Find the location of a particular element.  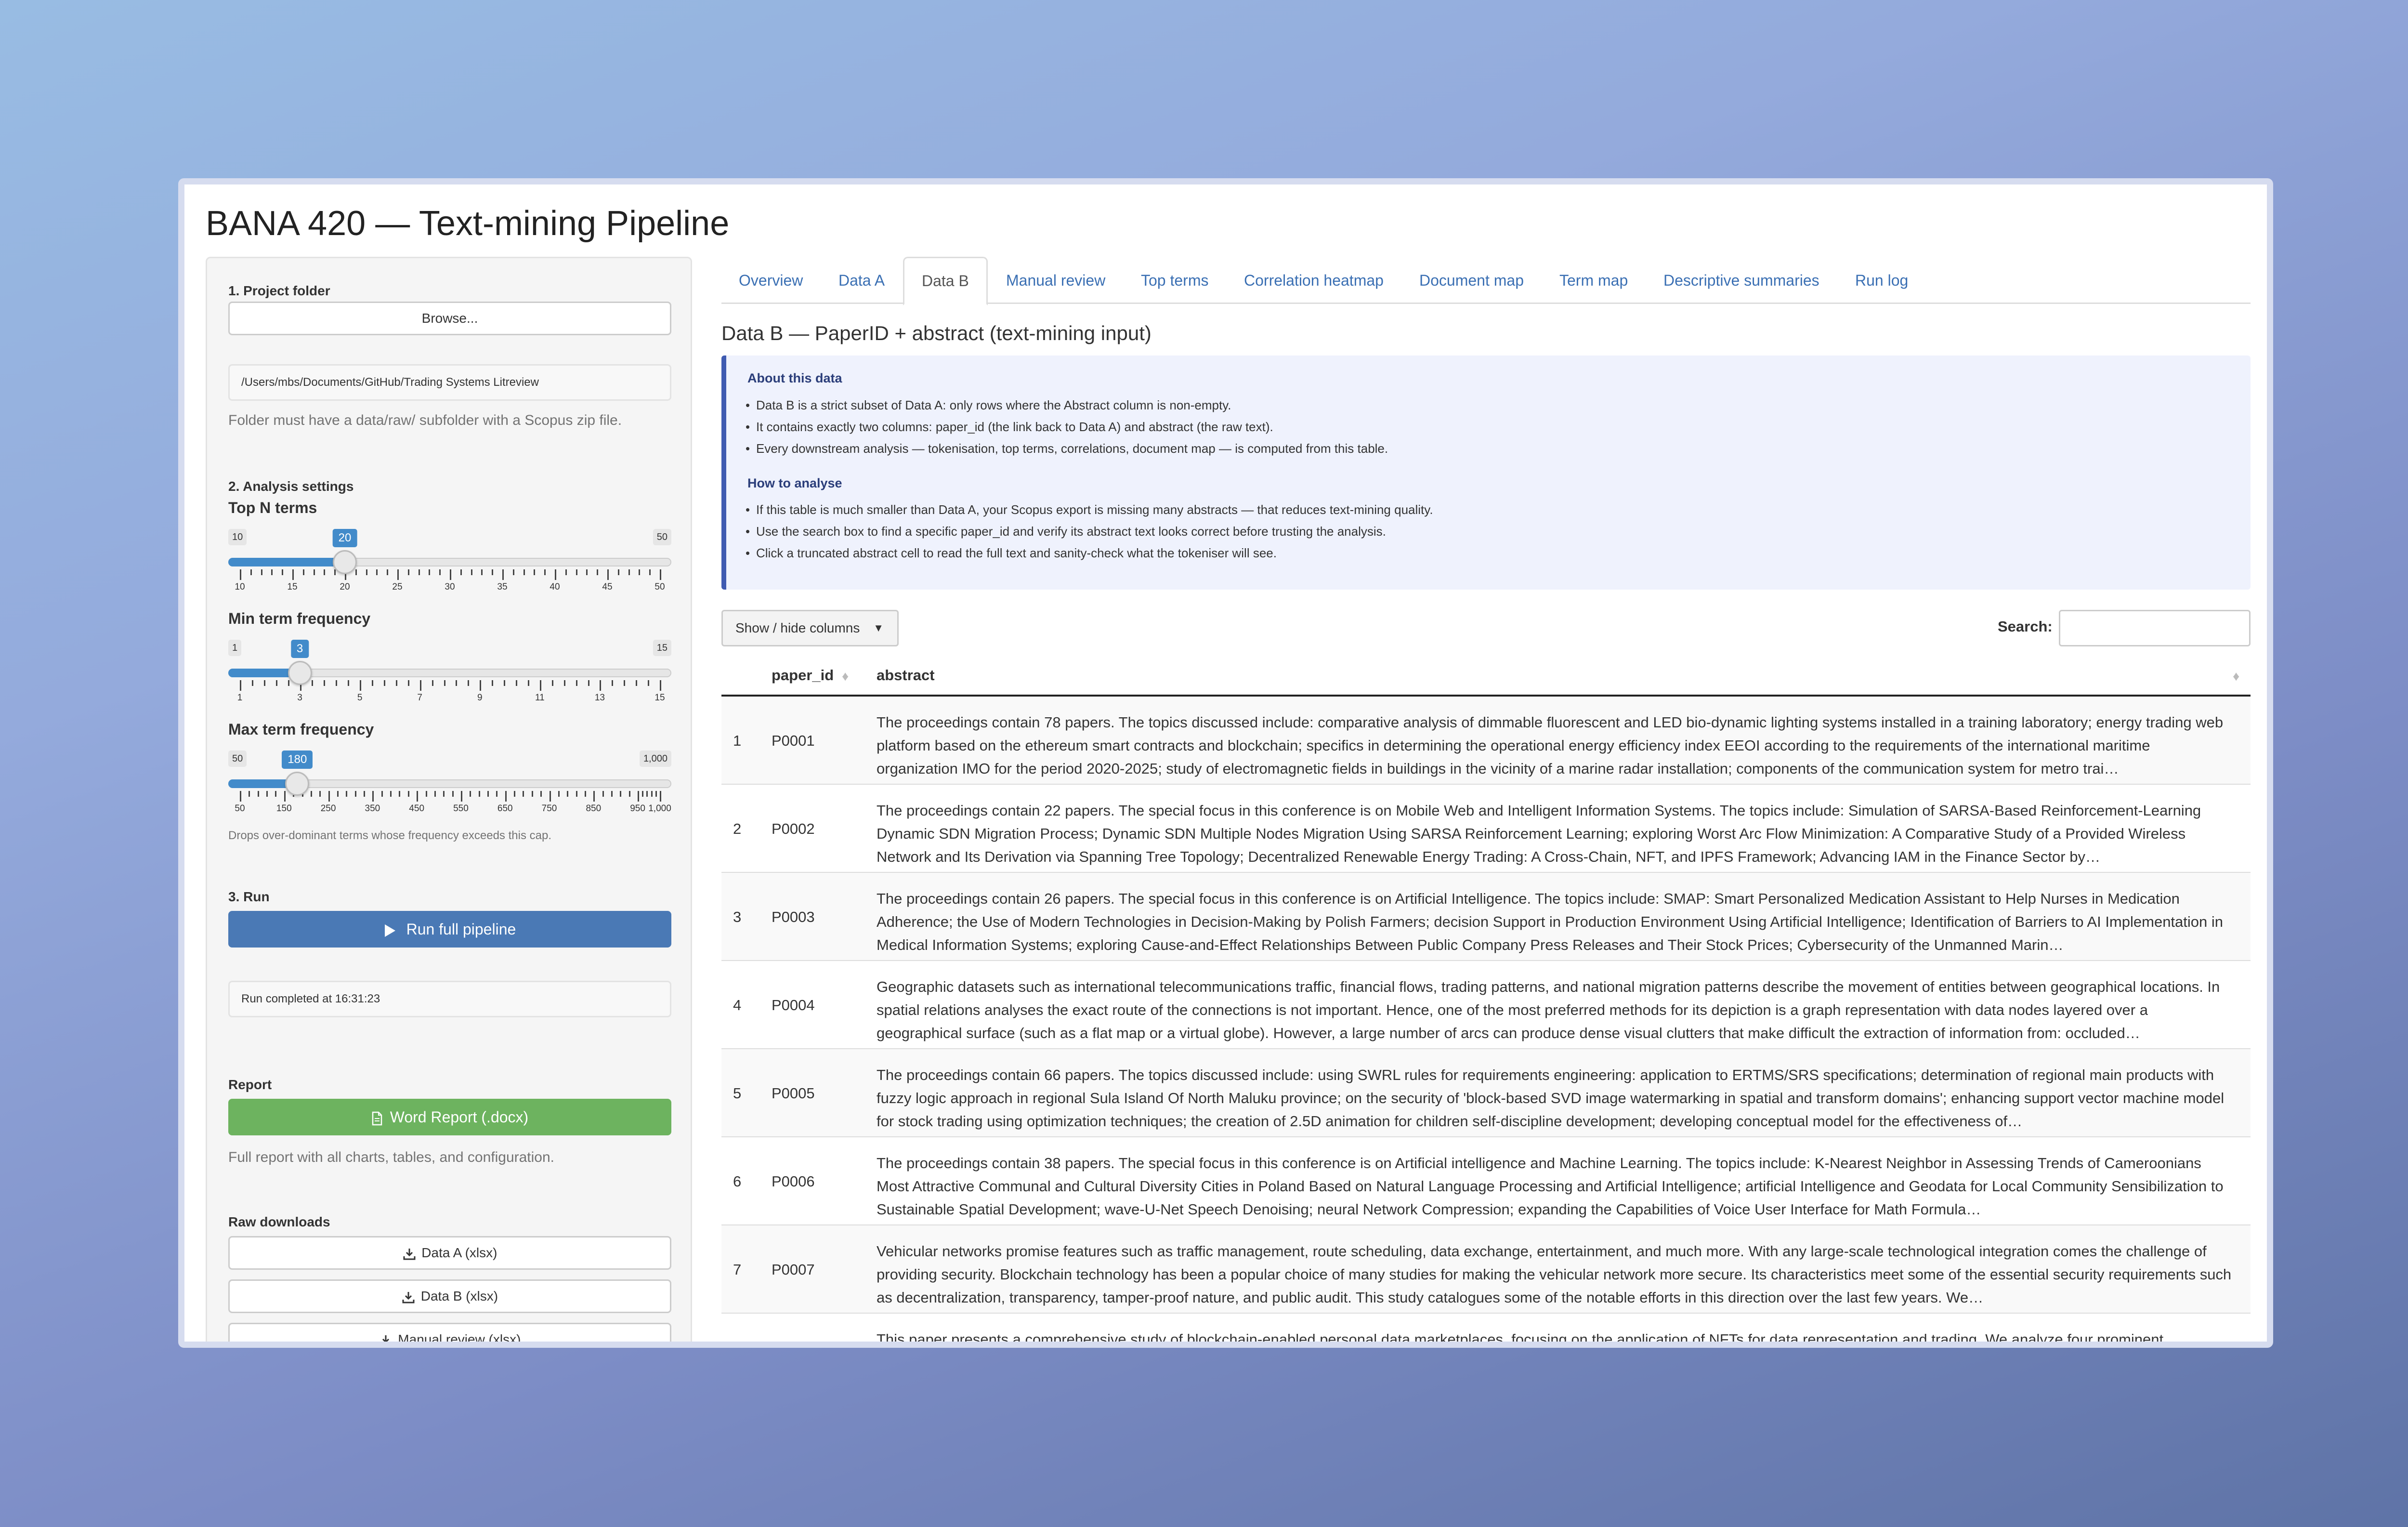

row-number: 5 is located at coordinates (737, 1093).